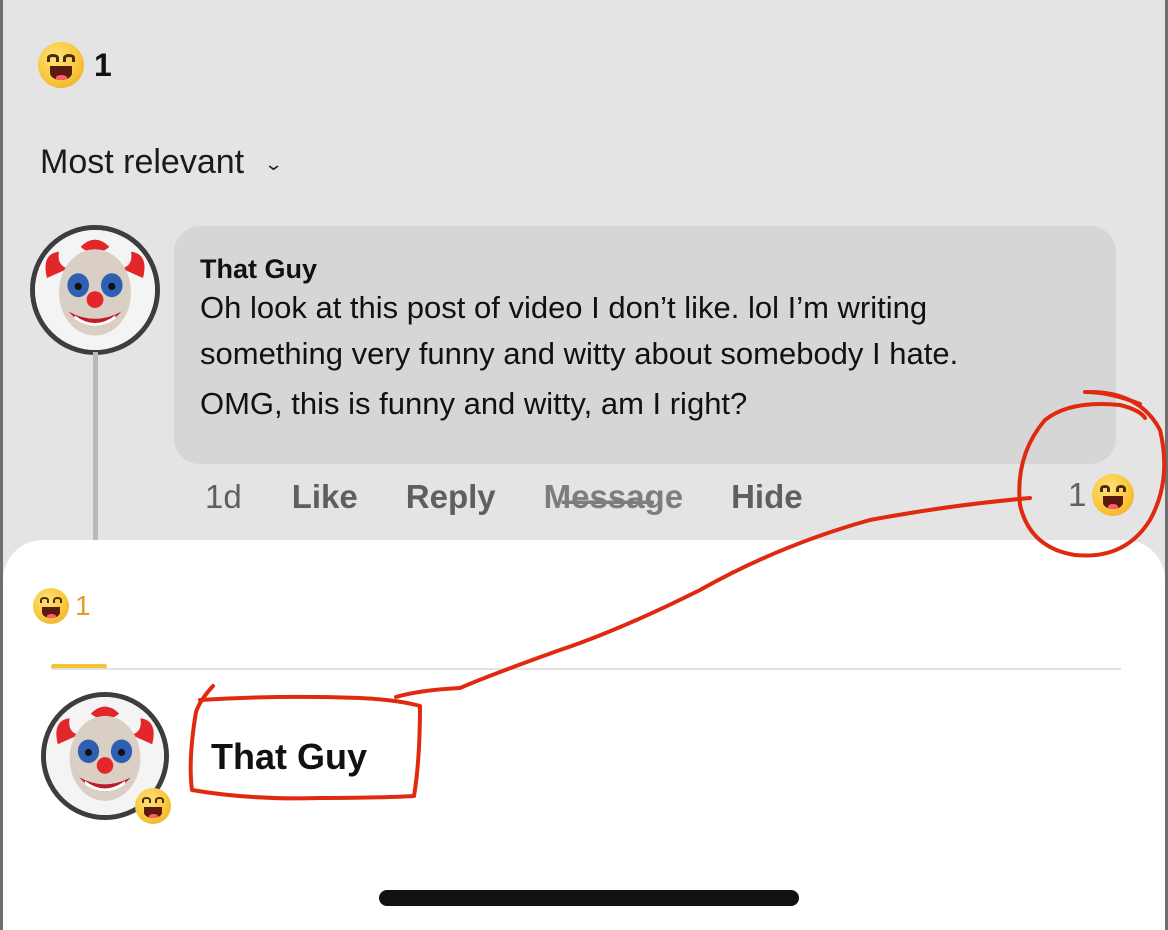 This screenshot has height=930, width=1168. Describe the element at coordinates (289, 757) in the screenshot. I see `reactor-name: That Guy` at that location.